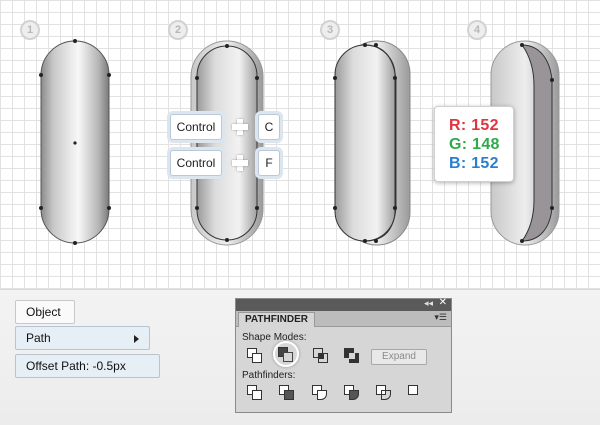 Image resolution: width=600 pixels, height=425 pixels. What do you see at coordinates (416, 393) in the screenshot?
I see `minus-back-icon` at bounding box center [416, 393].